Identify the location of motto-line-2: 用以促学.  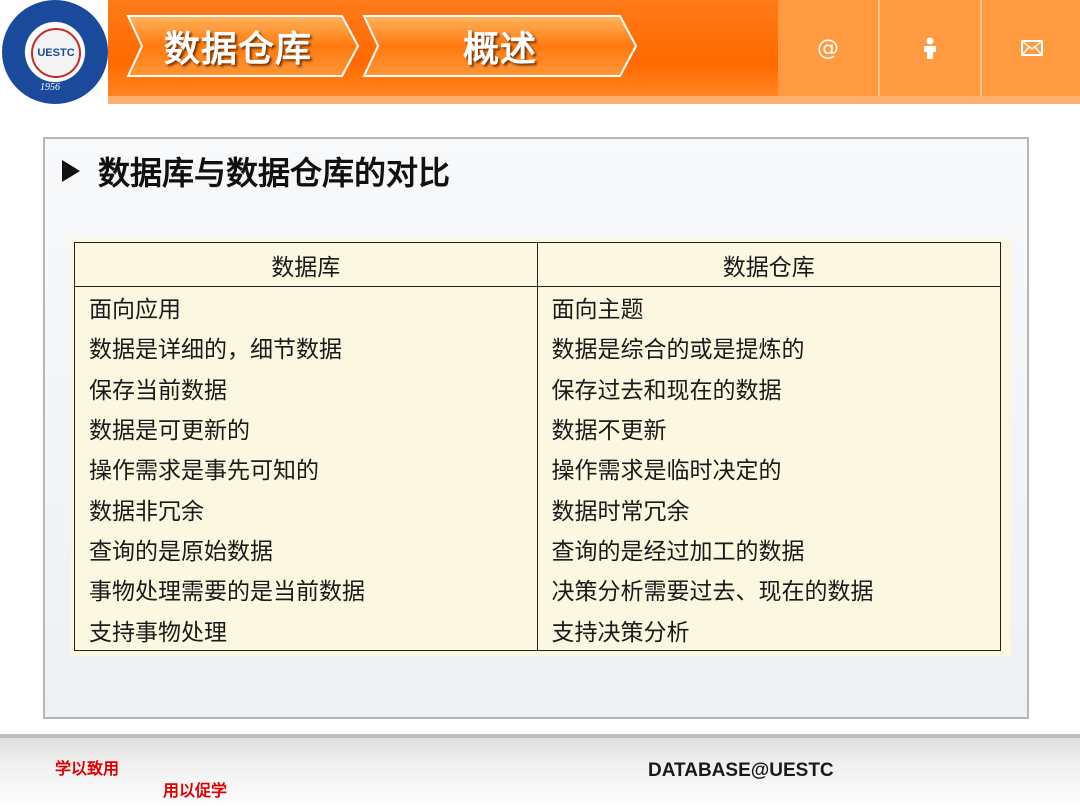
(195, 790).